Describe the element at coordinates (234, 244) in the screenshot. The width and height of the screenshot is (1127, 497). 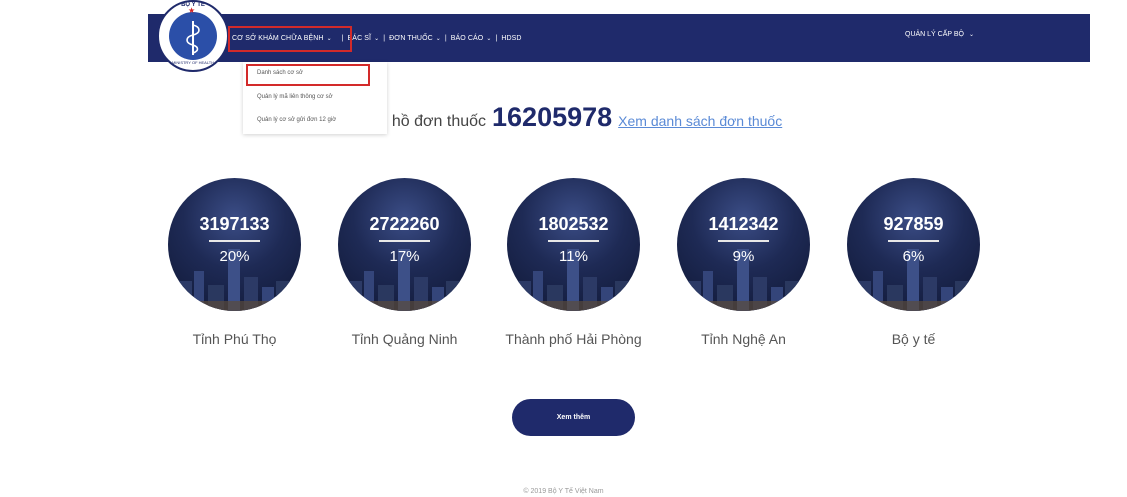
I see `stat-circle: 3197133 20%` at that location.